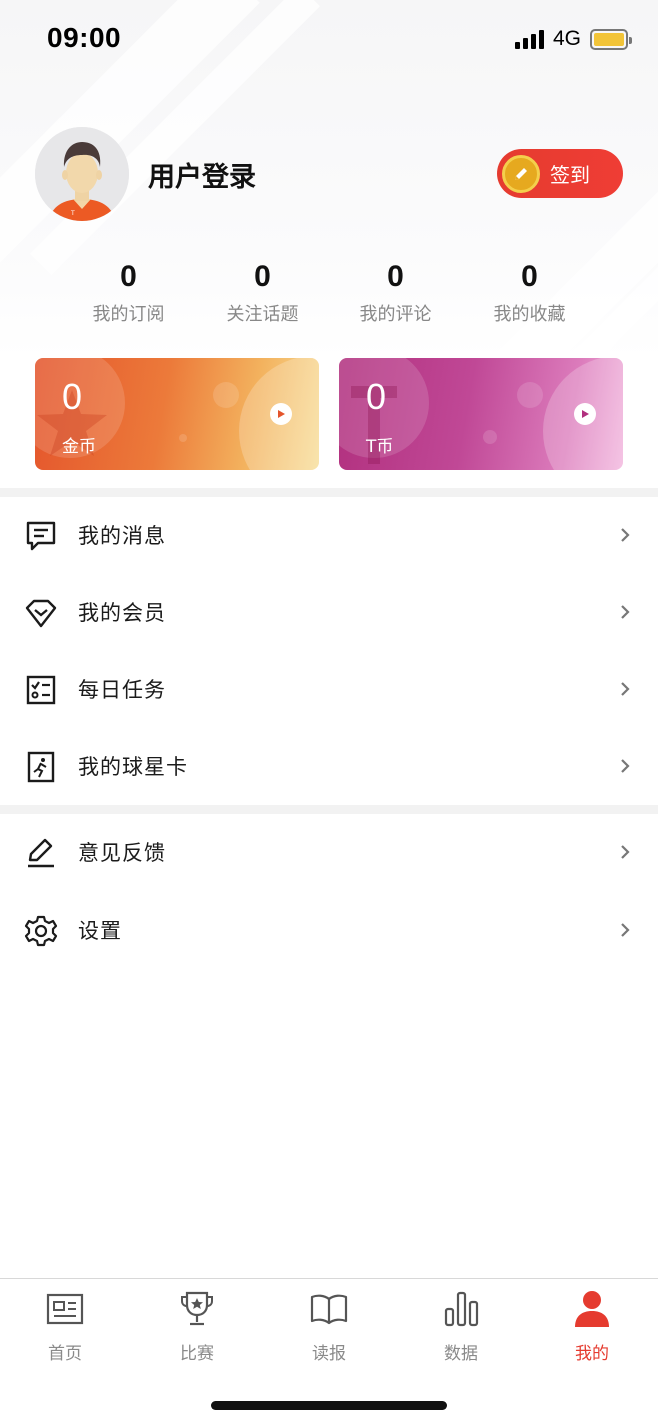 The image size is (658, 1425). I want to click on task-list-icon, so click(41, 690).